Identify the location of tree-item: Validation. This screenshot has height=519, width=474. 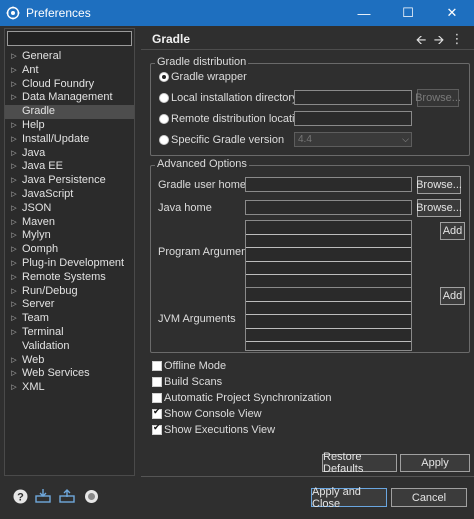
(69, 347).